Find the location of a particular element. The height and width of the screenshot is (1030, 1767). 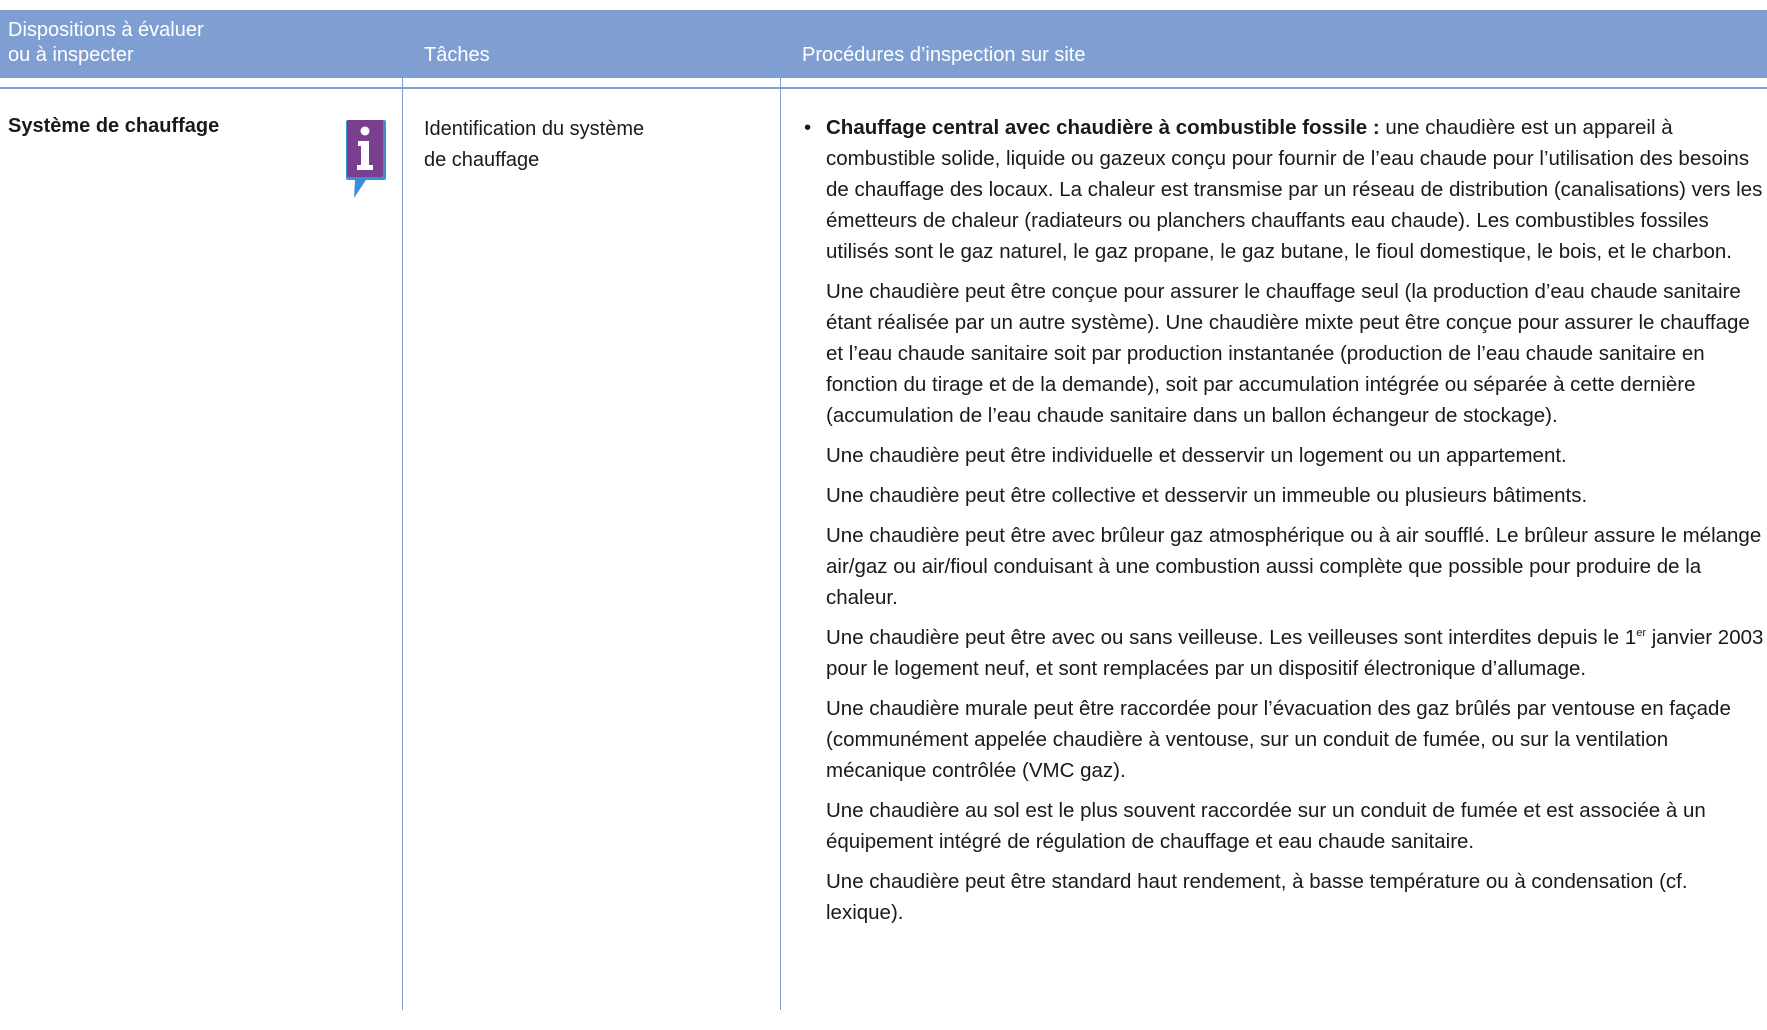

header-tasks-label: Tâches is located at coordinates (457, 55).